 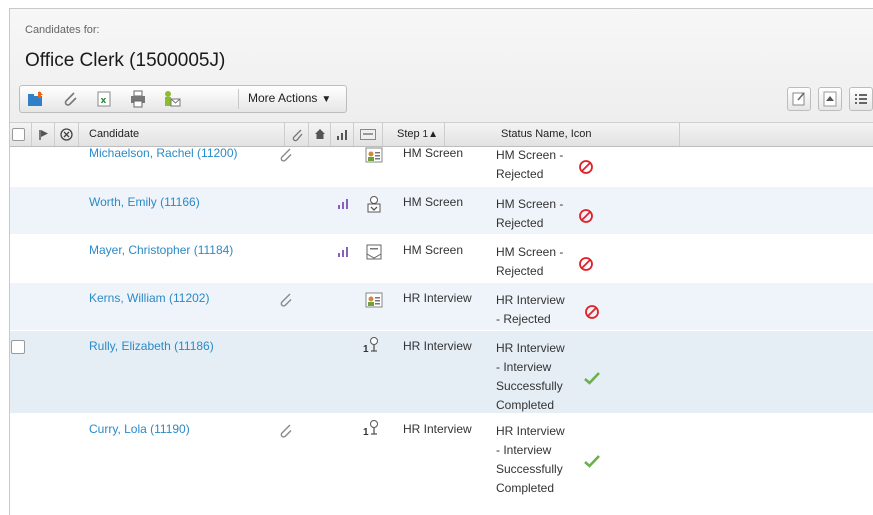 I want to click on form-icon, so click(x=374, y=253).